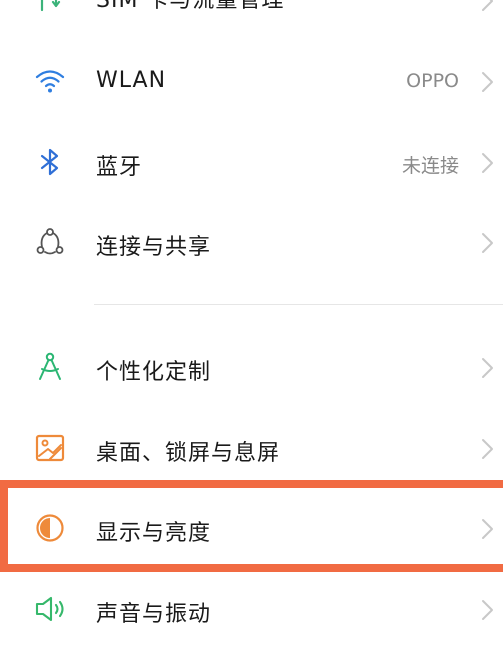  Describe the element at coordinates (251, 367) in the screenshot. I see `settings-item-personalization: 个性化定制` at that location.